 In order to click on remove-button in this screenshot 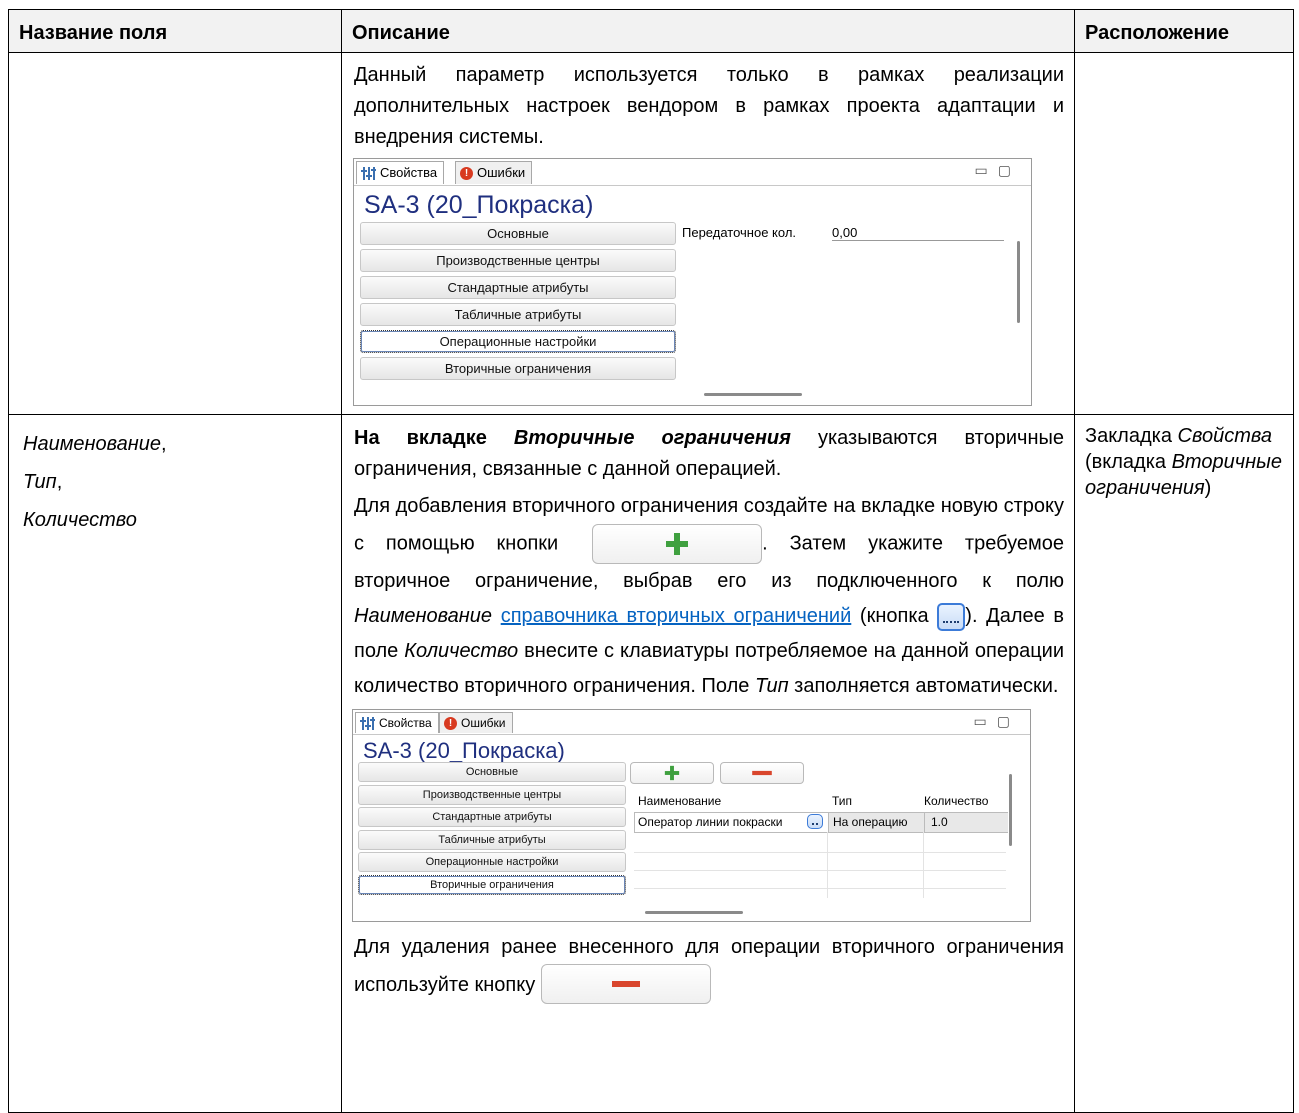, I will do `click(626, 983)`.